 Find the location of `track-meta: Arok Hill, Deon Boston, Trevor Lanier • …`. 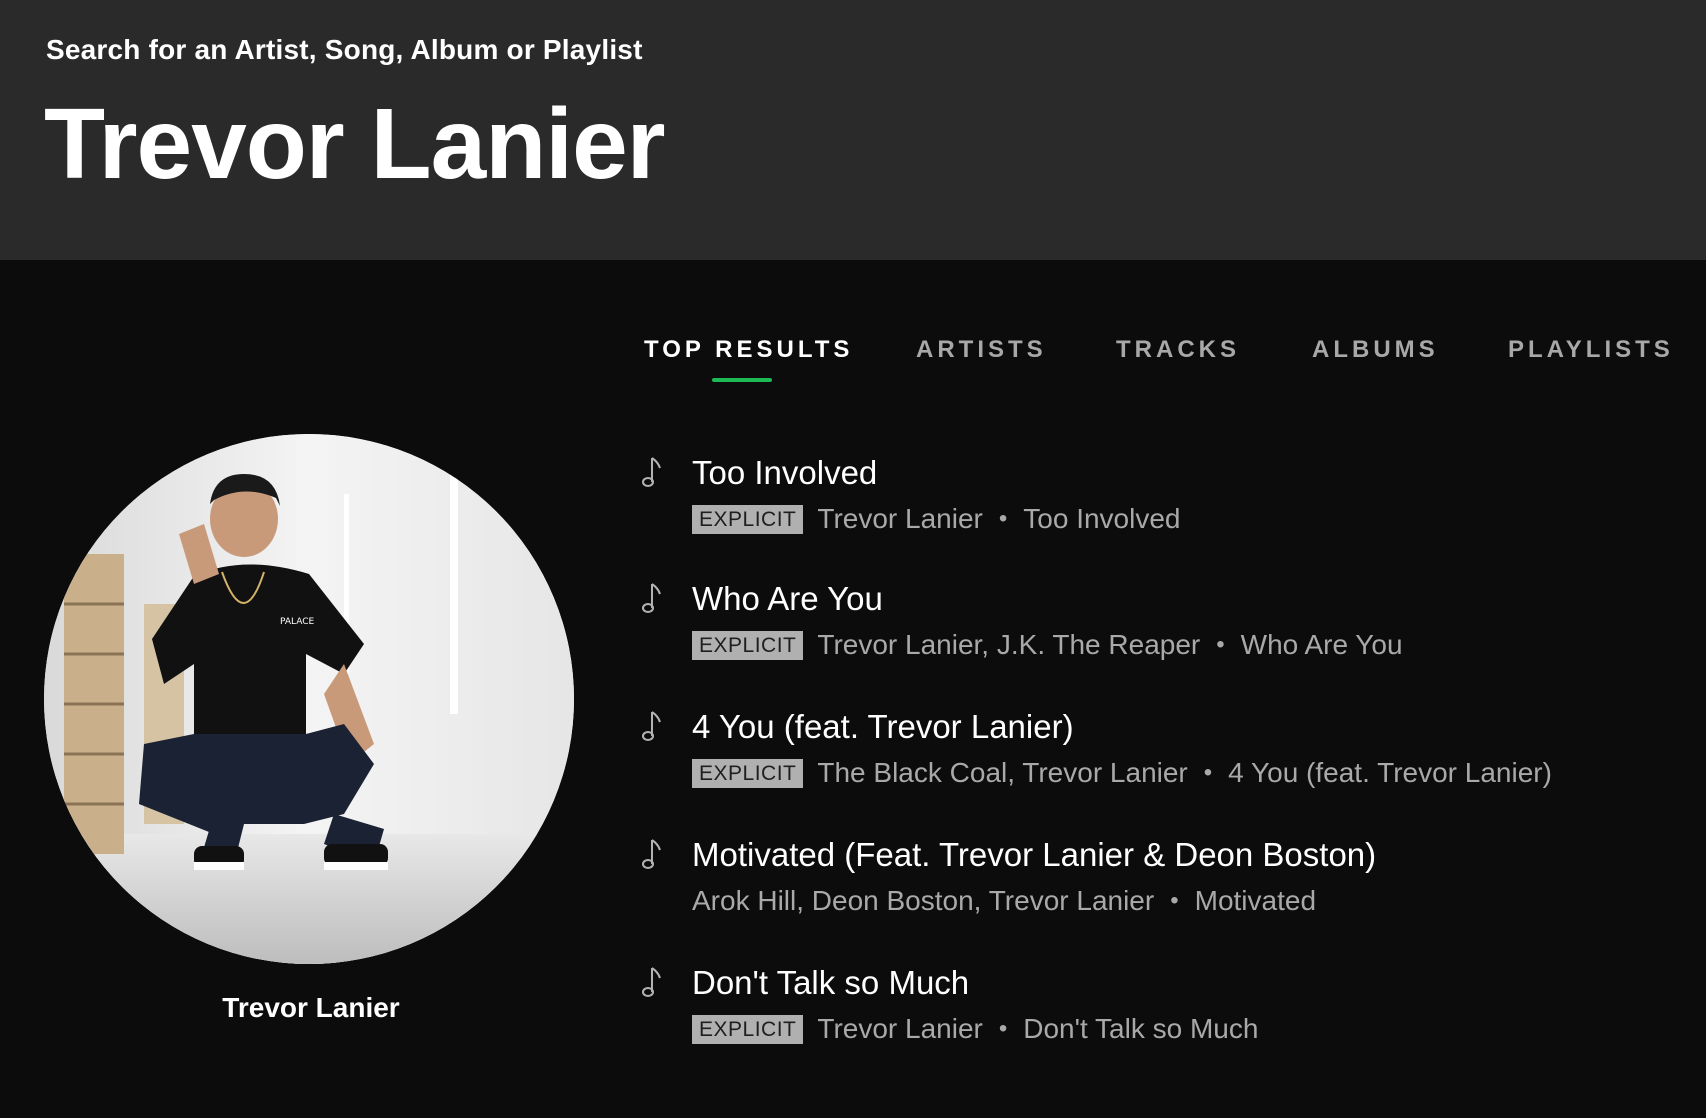

track-meta: Arok Hill, Deon Boston, Trevor Lanier • … is located at coordinates (1004, 901).